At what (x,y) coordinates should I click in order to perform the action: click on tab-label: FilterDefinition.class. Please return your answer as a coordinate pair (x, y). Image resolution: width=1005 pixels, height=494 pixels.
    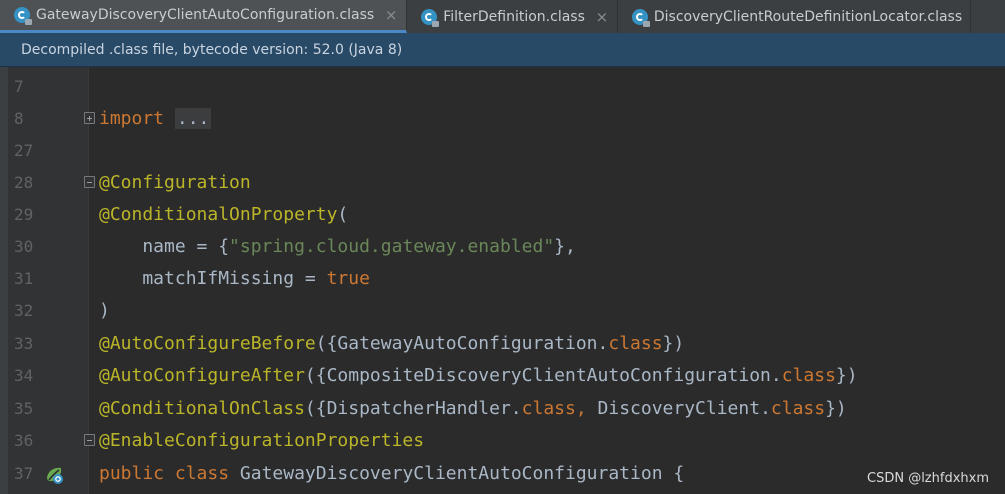
    Looking at the image, I should click on (514, 16).